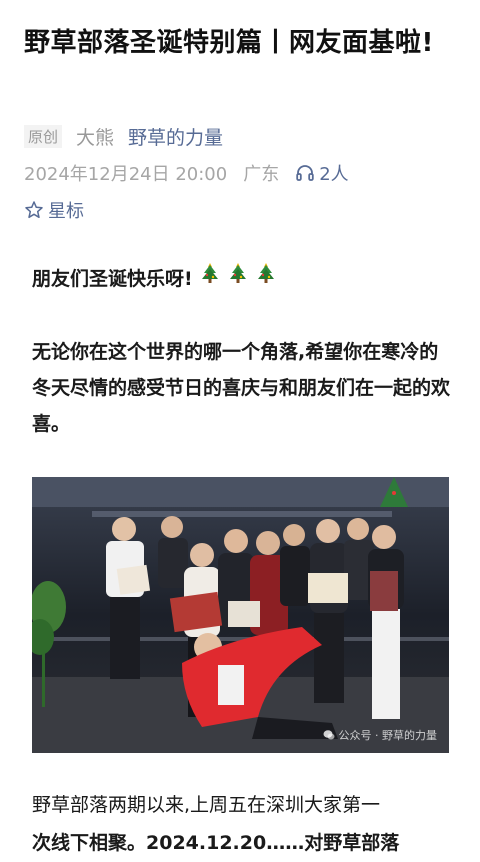 The height and width of the screenshot is (862, 480). What do you see at coordinates (334, 174) in the screenshot?
I see `listener-count: 2人` at bounding box center [334, 174].